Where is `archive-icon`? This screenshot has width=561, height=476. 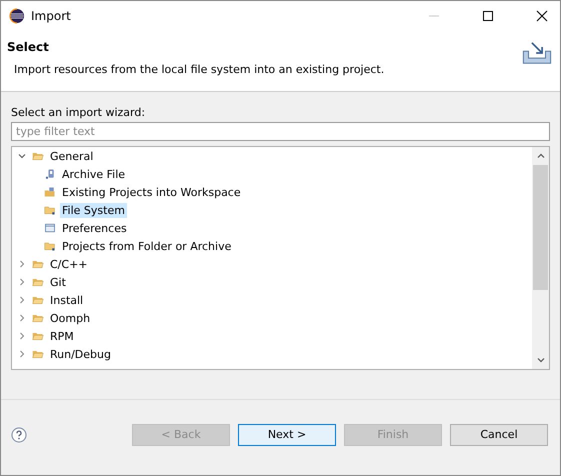 archive-icon is located at coordinates (50, 174).